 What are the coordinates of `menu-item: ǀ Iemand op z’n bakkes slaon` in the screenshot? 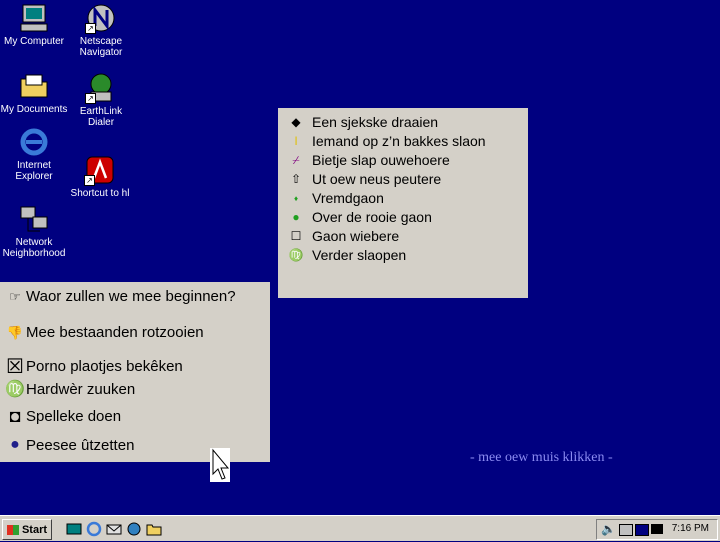 It's located at (386, 141).